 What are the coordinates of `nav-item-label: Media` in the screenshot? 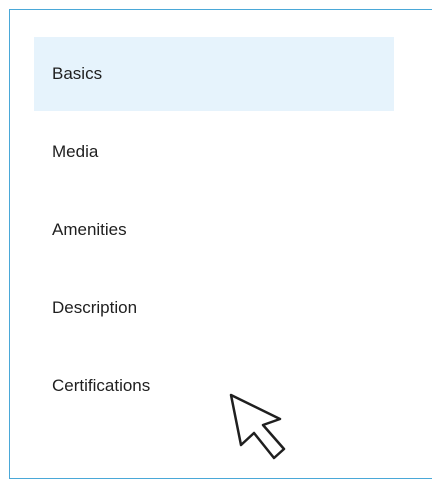 It's located at (75, 151).